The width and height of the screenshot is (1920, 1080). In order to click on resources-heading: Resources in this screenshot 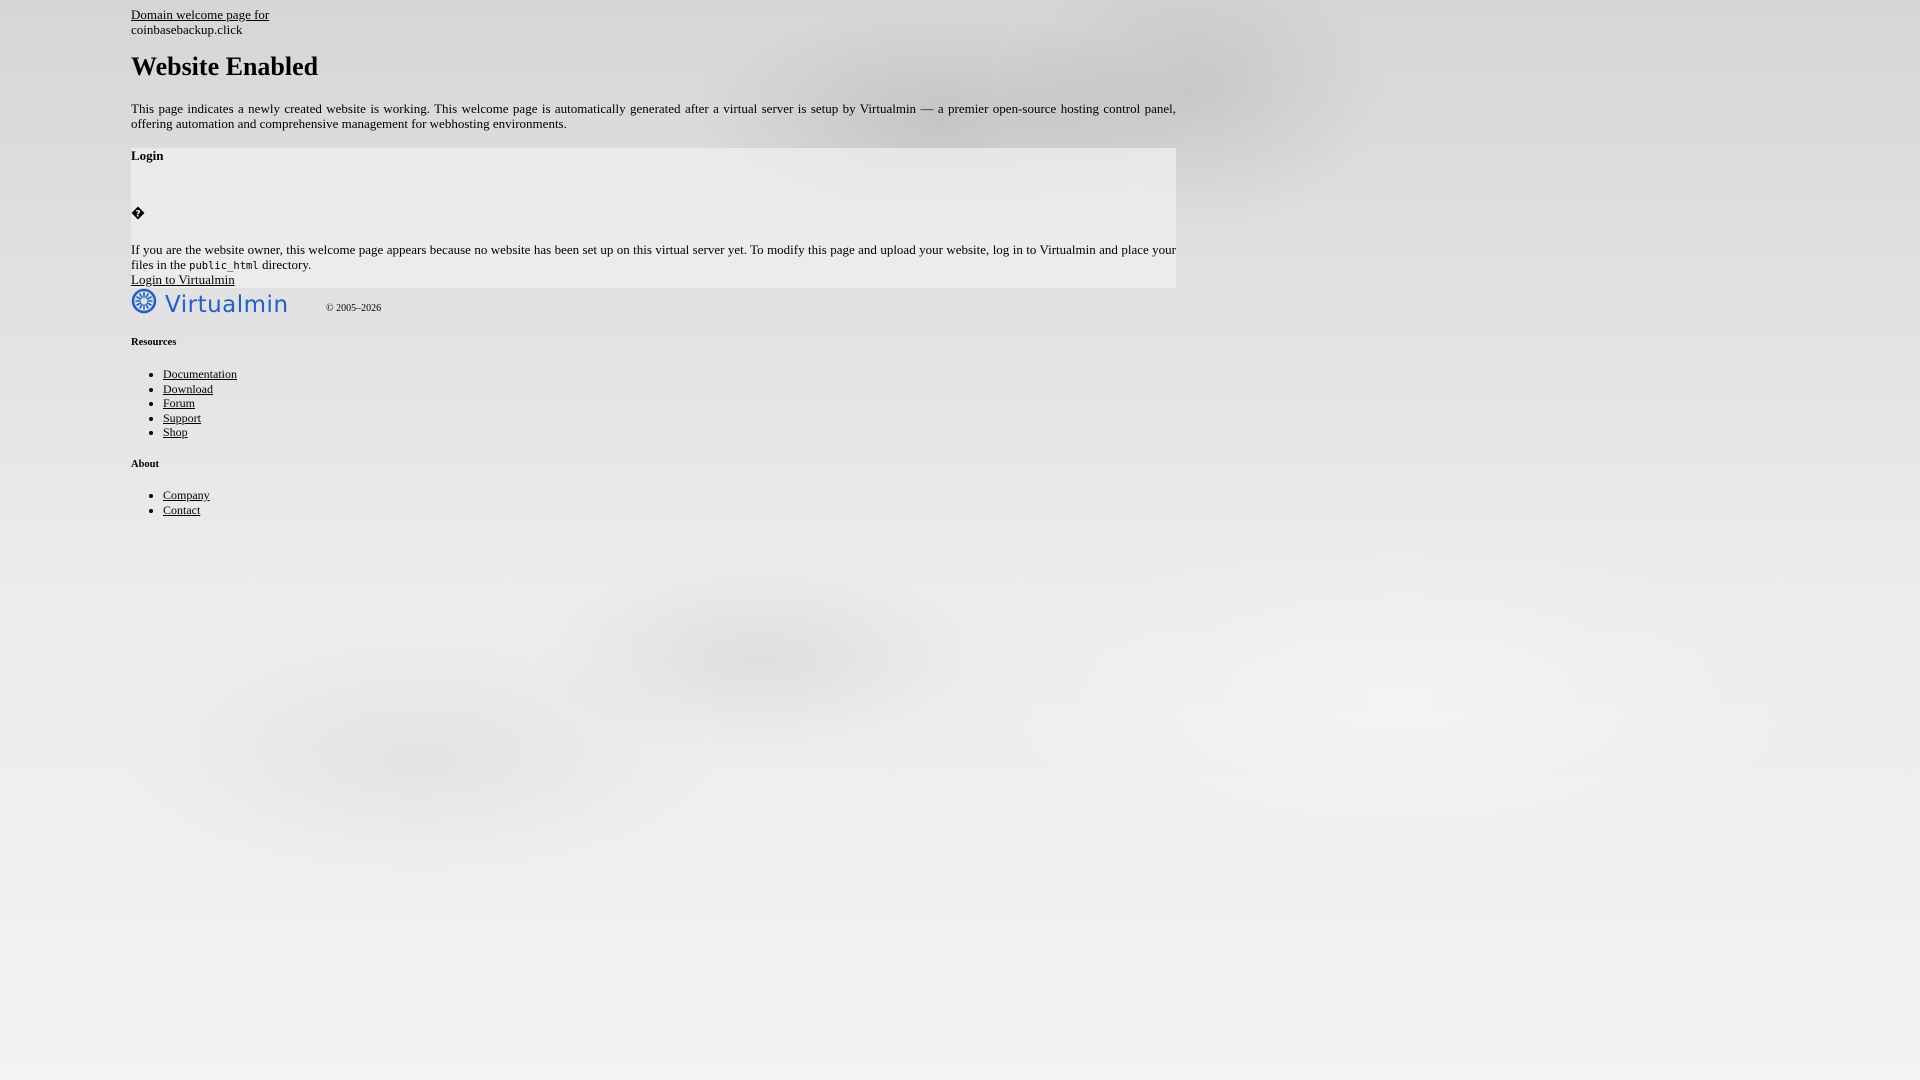, I will do `click(154, 342)`.